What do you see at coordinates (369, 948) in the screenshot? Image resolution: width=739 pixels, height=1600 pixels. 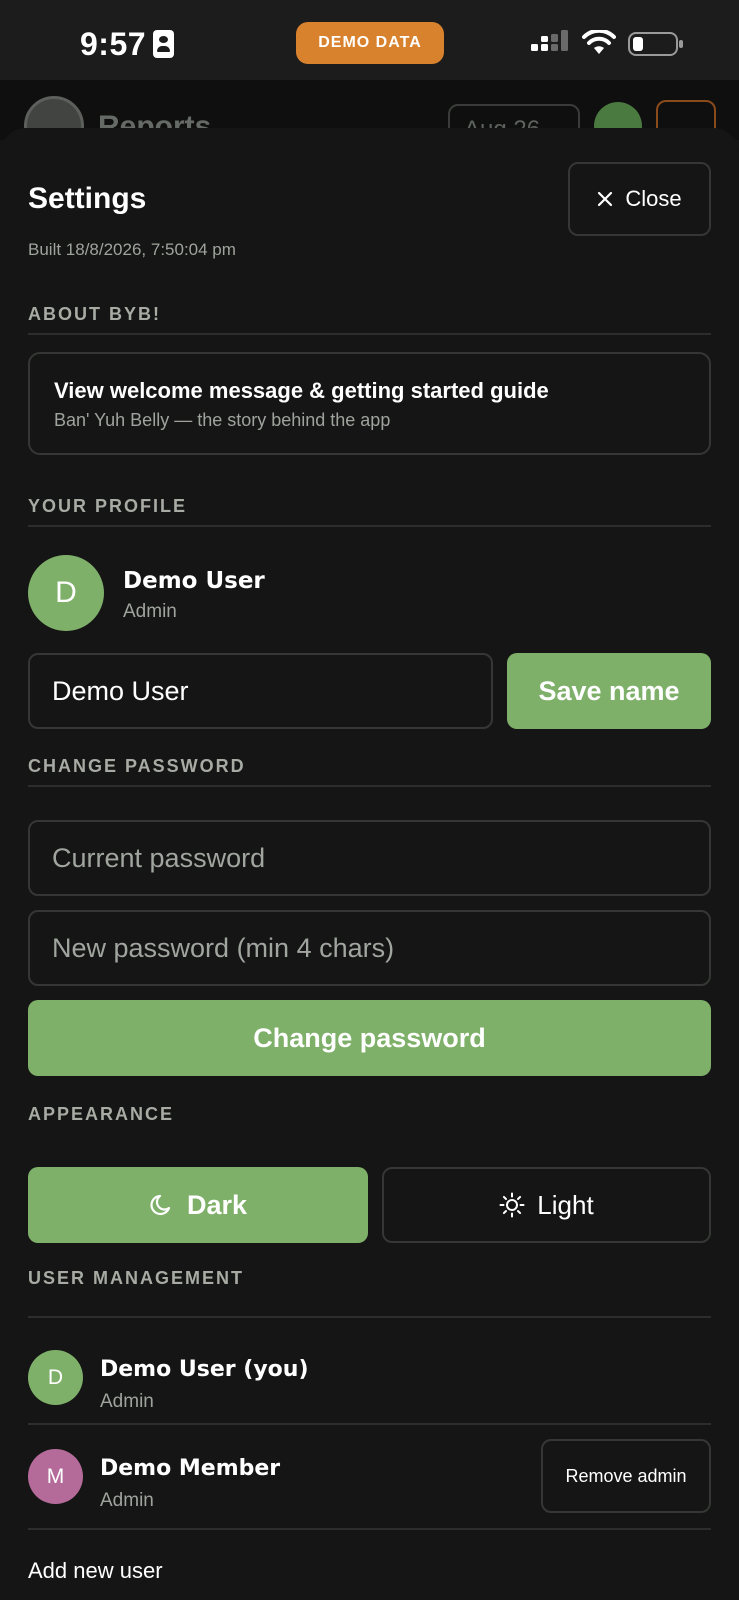 I see `new-password-input` at bounding box center [369, 948].